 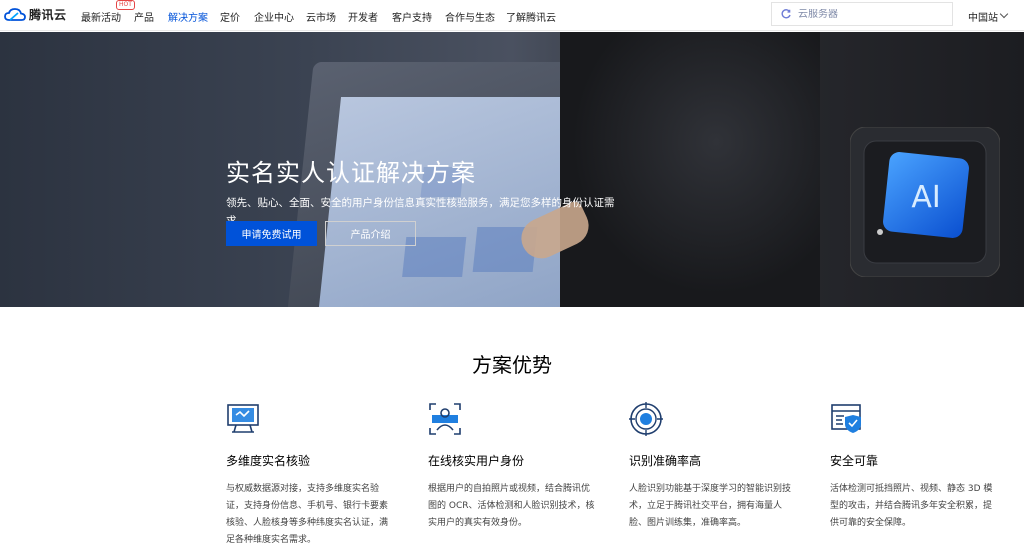 I want to click on target-icon, so click(x=646, y=419).